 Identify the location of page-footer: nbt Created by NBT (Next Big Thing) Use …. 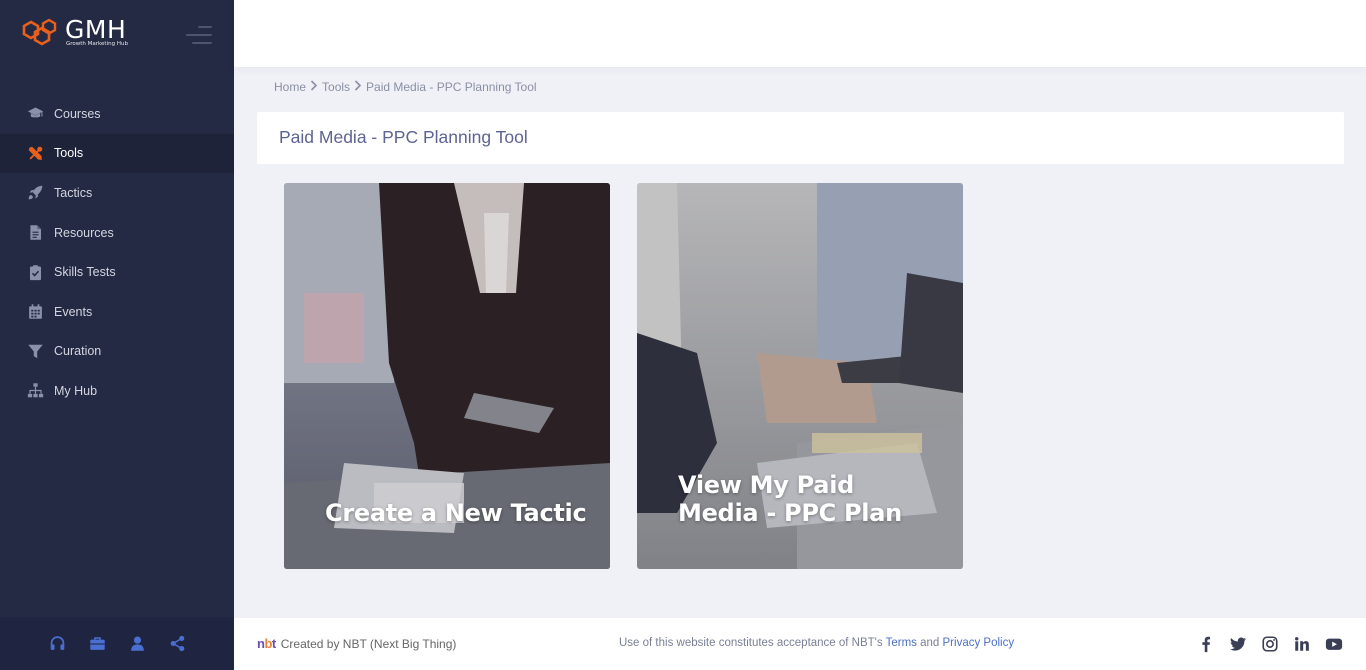
(800, 644).